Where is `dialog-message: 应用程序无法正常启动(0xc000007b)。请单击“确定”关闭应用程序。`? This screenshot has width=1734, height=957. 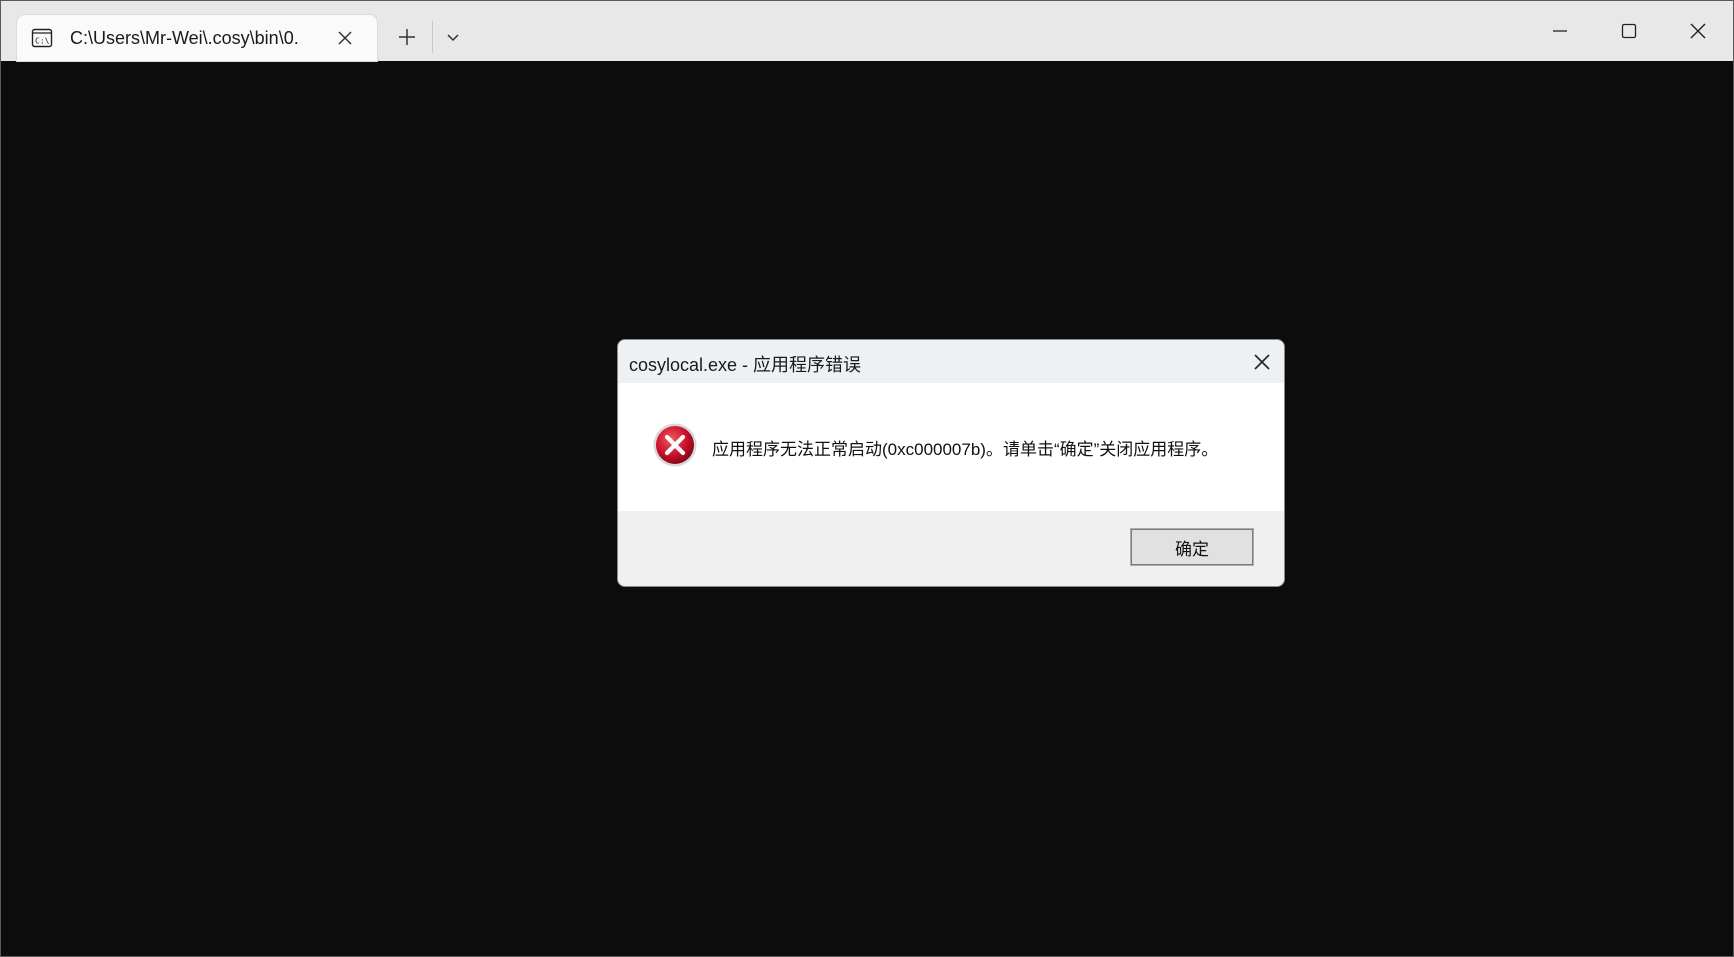
dialog-message: 应用程序无法正常启动(0xc000007b)。请单击“确定”关闭应用程序。 is located at coordinates (965, 449).